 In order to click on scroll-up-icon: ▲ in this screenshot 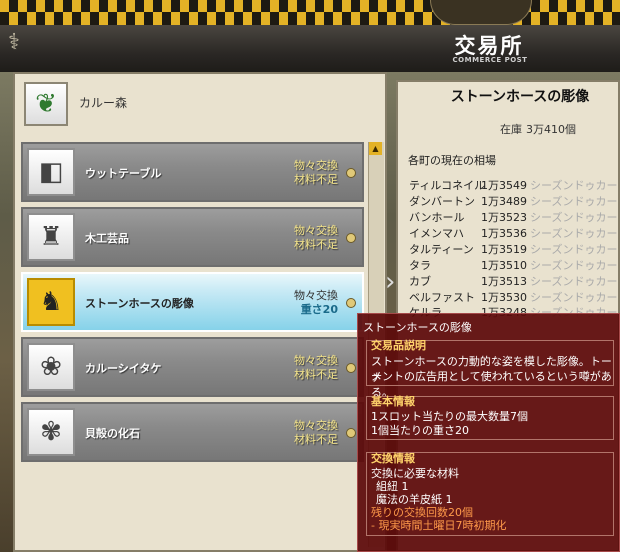, I will do `click(375, 148)`.